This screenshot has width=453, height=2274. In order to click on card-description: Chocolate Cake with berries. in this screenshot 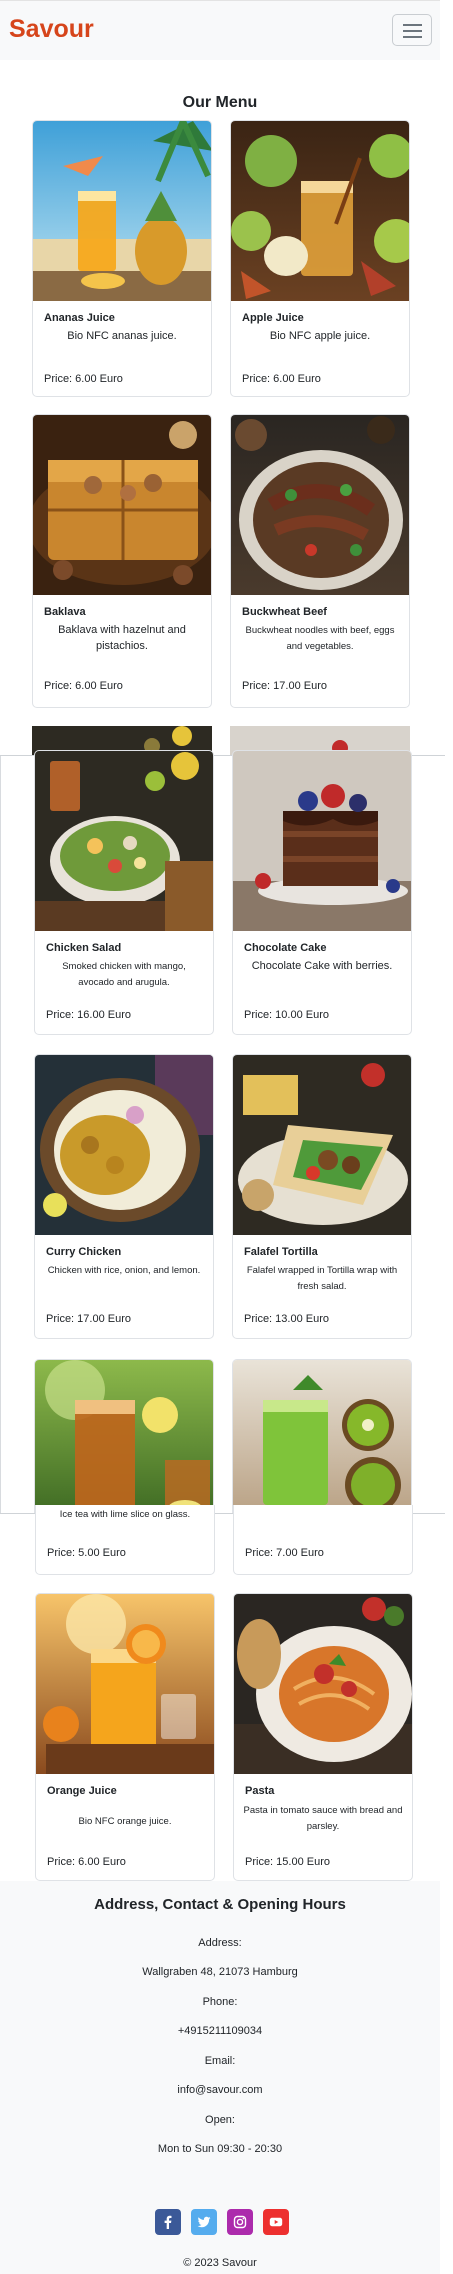, I will do `click(322, 966)`.